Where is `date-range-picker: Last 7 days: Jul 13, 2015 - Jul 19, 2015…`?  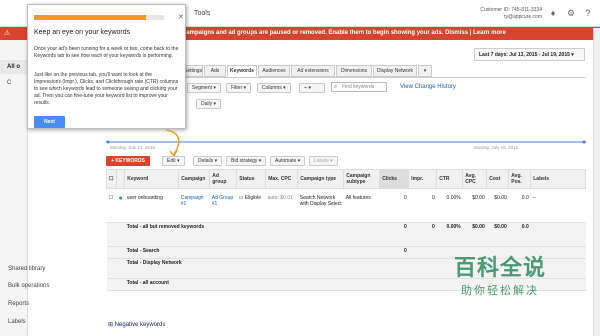
date-range-picker: Last 7 days: Jul 13, 2015 - Jul 19, 2015… is located at coordinates (529, 54).